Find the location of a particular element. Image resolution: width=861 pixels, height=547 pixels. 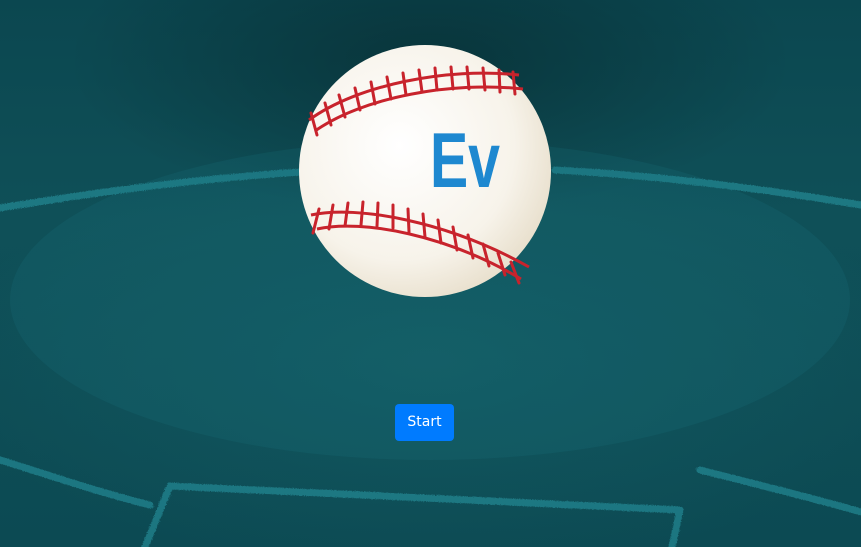

start-button: Start is located at coordinates (424, 422).